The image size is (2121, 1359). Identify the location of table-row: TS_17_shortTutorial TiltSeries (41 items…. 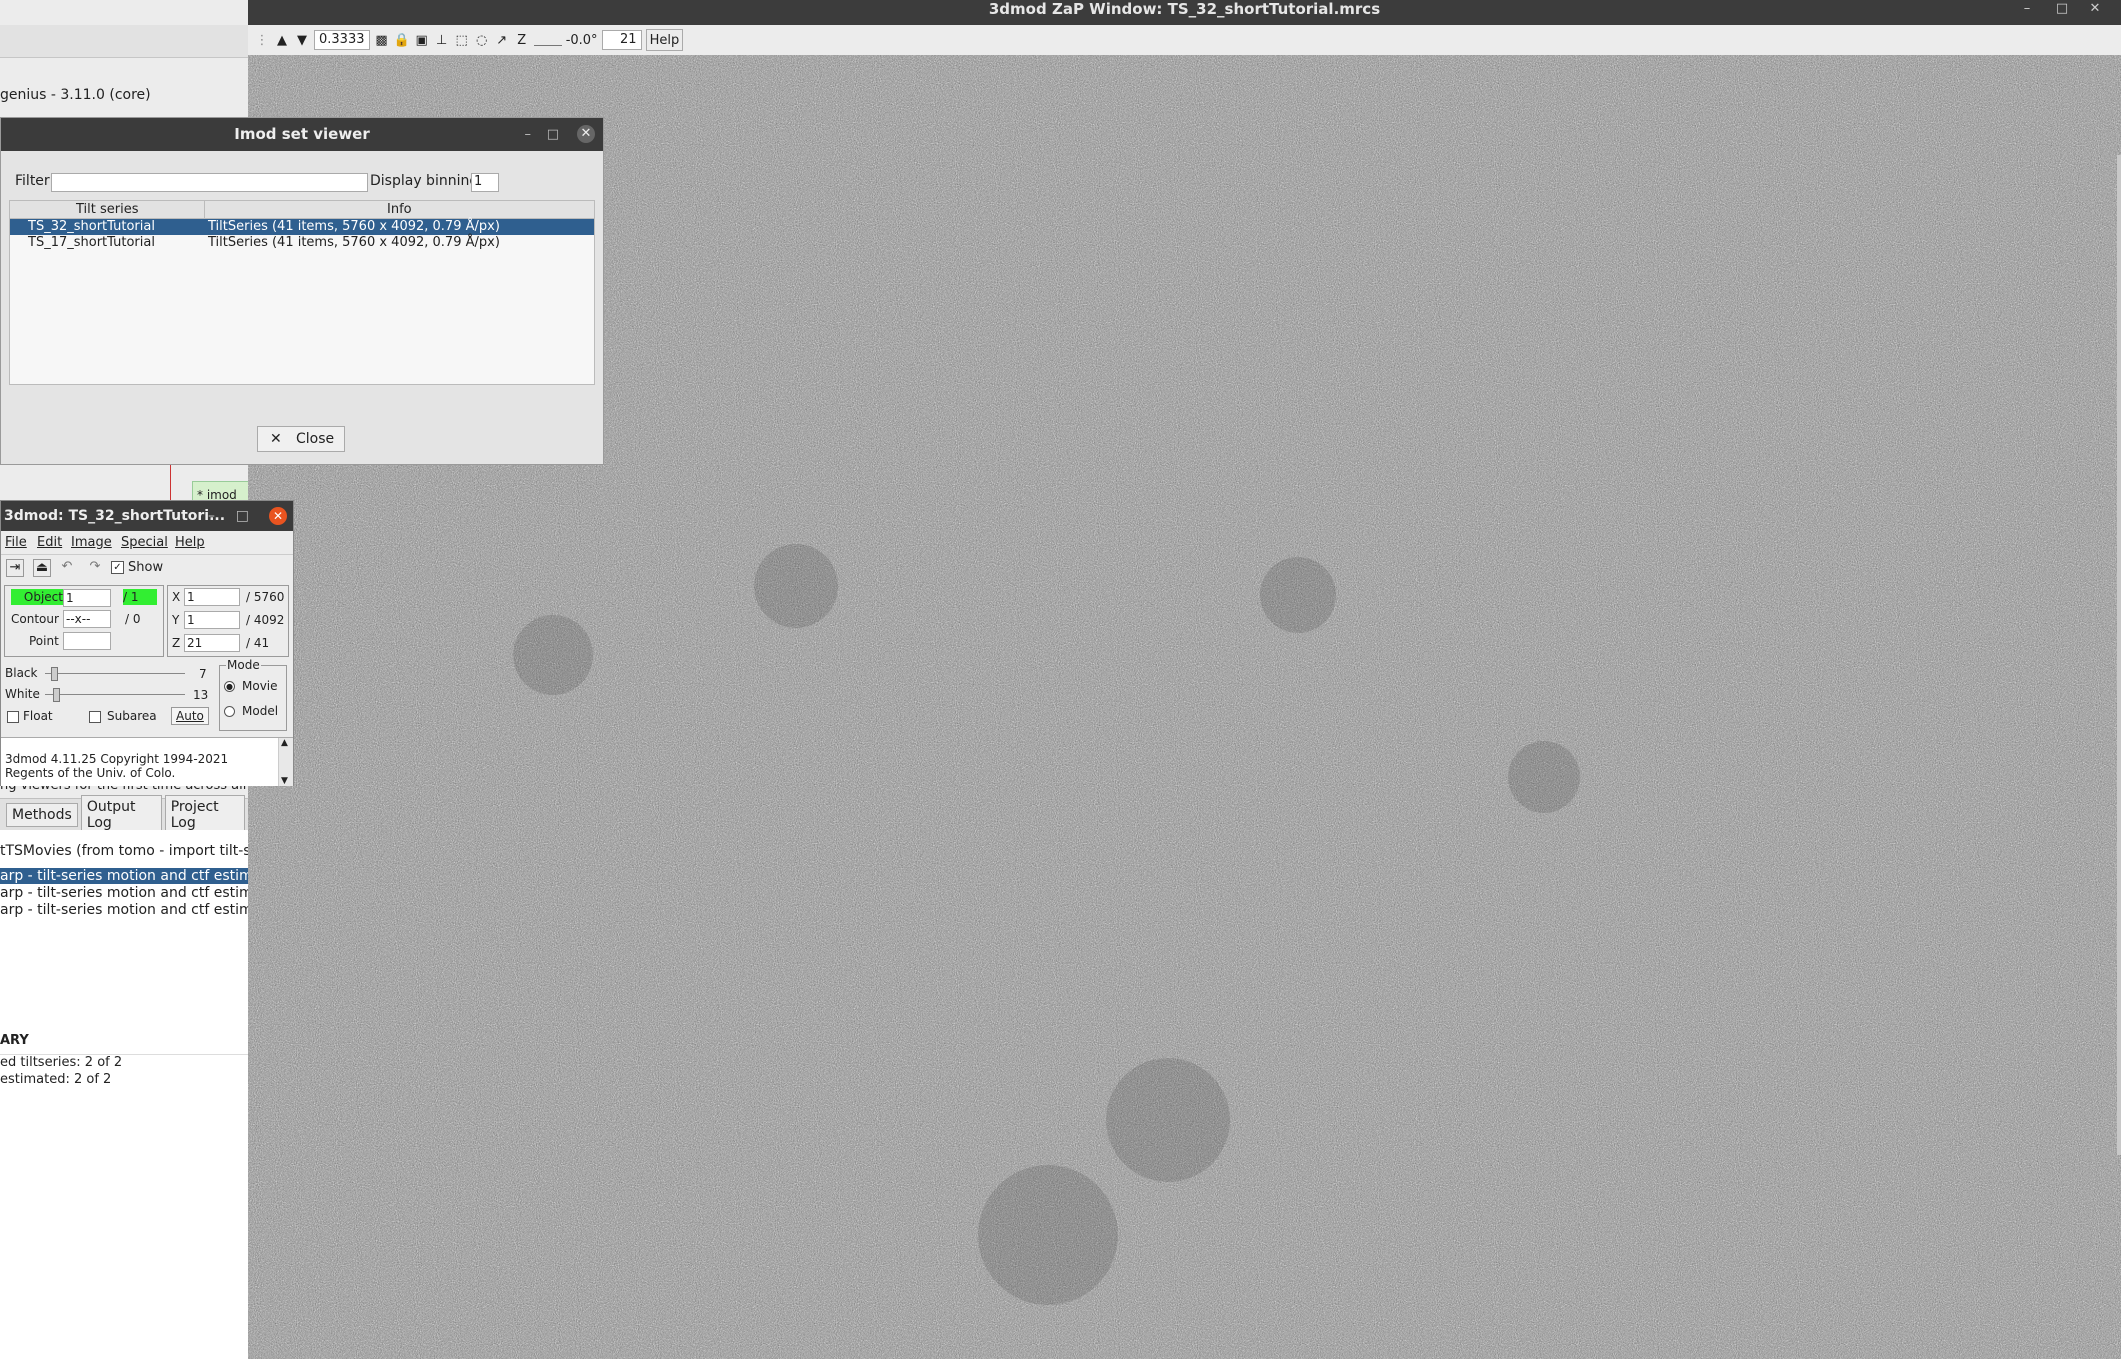
(302, 243).